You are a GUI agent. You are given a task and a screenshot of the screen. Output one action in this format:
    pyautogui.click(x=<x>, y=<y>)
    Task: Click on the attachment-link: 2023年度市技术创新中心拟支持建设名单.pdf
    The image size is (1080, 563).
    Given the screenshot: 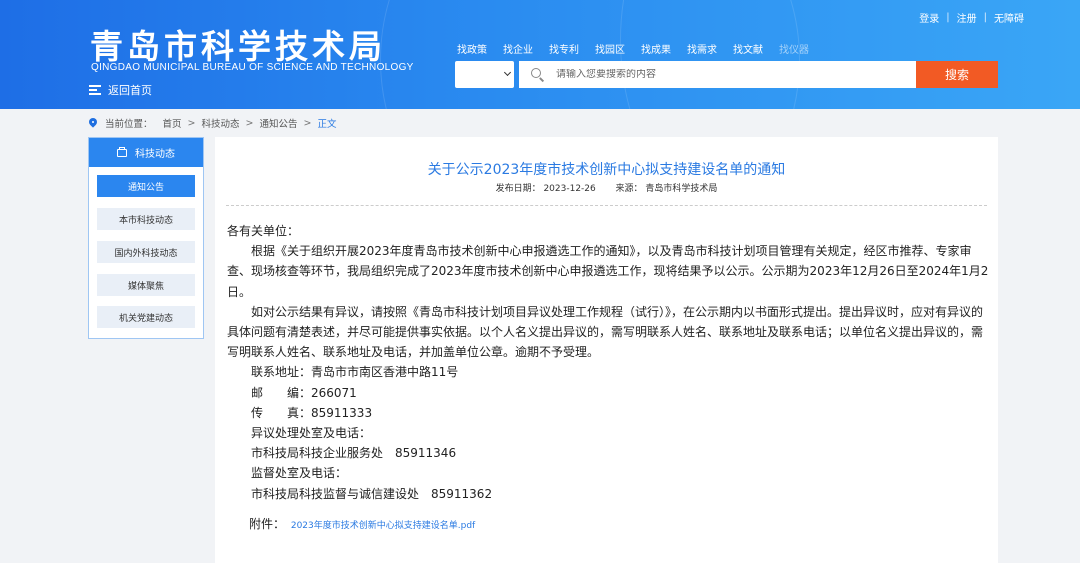 What is the action you would take?
    pyautogui.click(x=383, y=526)
    